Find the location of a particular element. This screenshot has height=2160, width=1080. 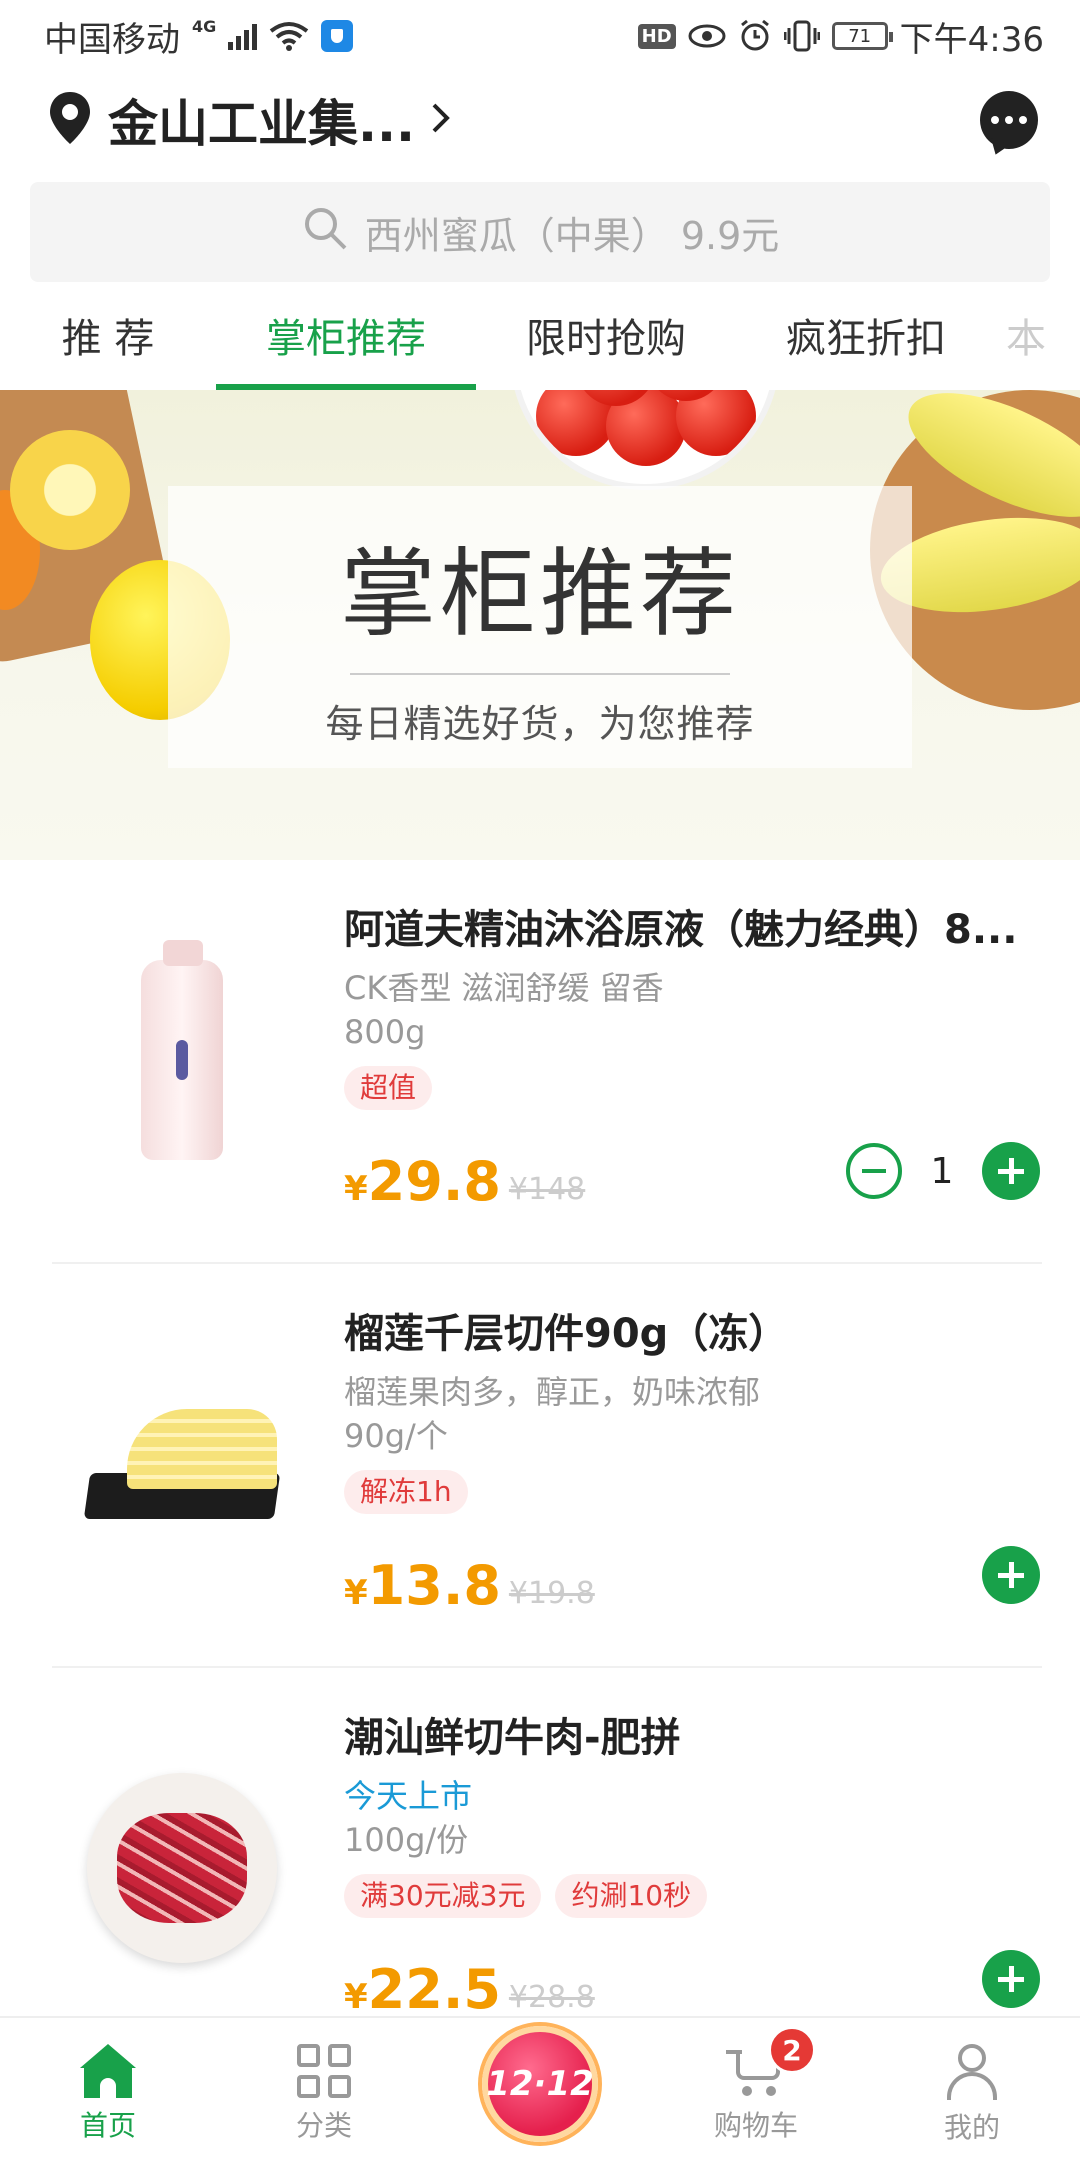

promo-text: 12·12 is located at coordinates (540, 2084).